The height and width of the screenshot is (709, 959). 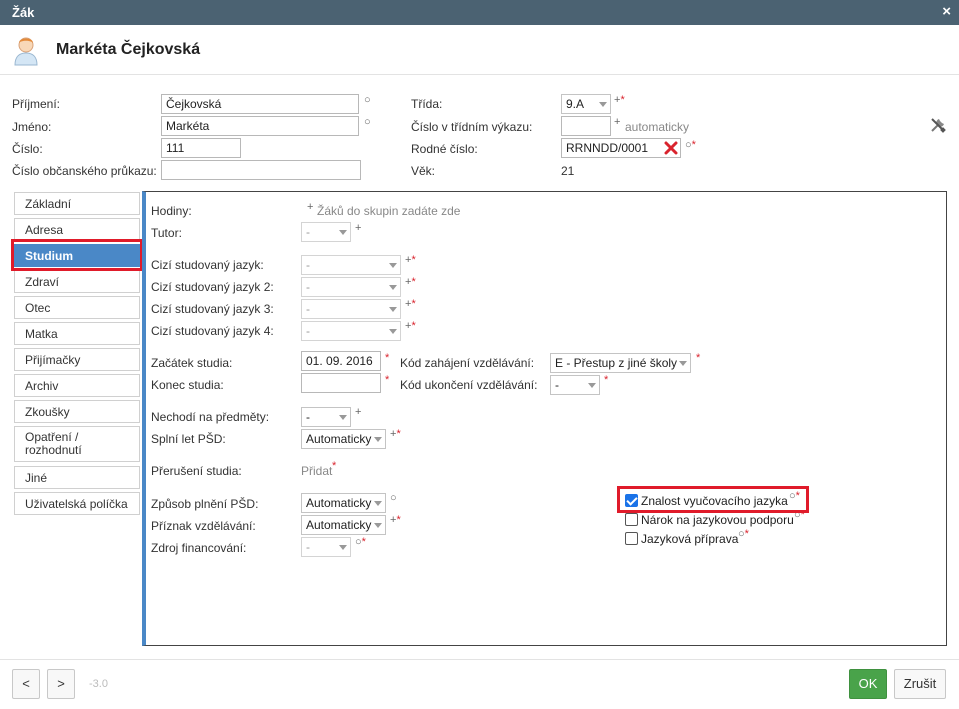 I want to click on jazyk2-marker: +*, so click(x=410, y=282).